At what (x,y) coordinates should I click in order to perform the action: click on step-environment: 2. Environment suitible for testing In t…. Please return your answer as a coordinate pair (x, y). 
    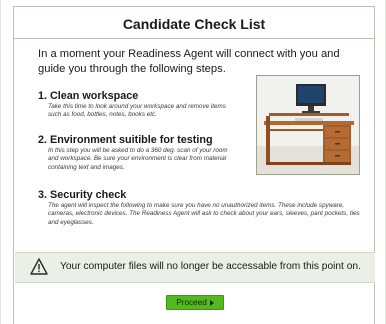
    Looking at the image, I should click on (143, 153).